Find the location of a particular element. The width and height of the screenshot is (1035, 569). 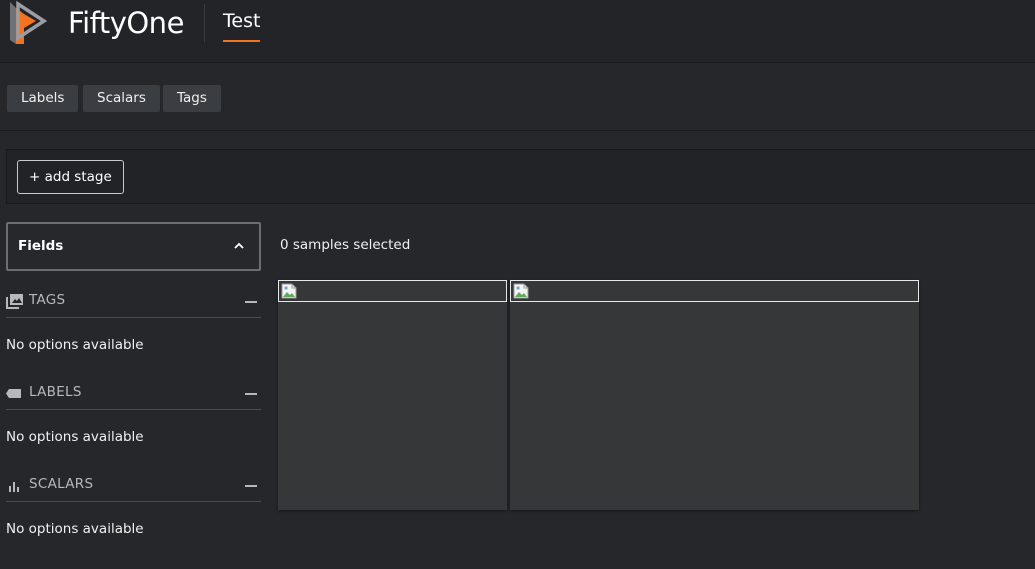

display-tabs-bar: Labels Scalars Tags is located at coordinates (517, 97).